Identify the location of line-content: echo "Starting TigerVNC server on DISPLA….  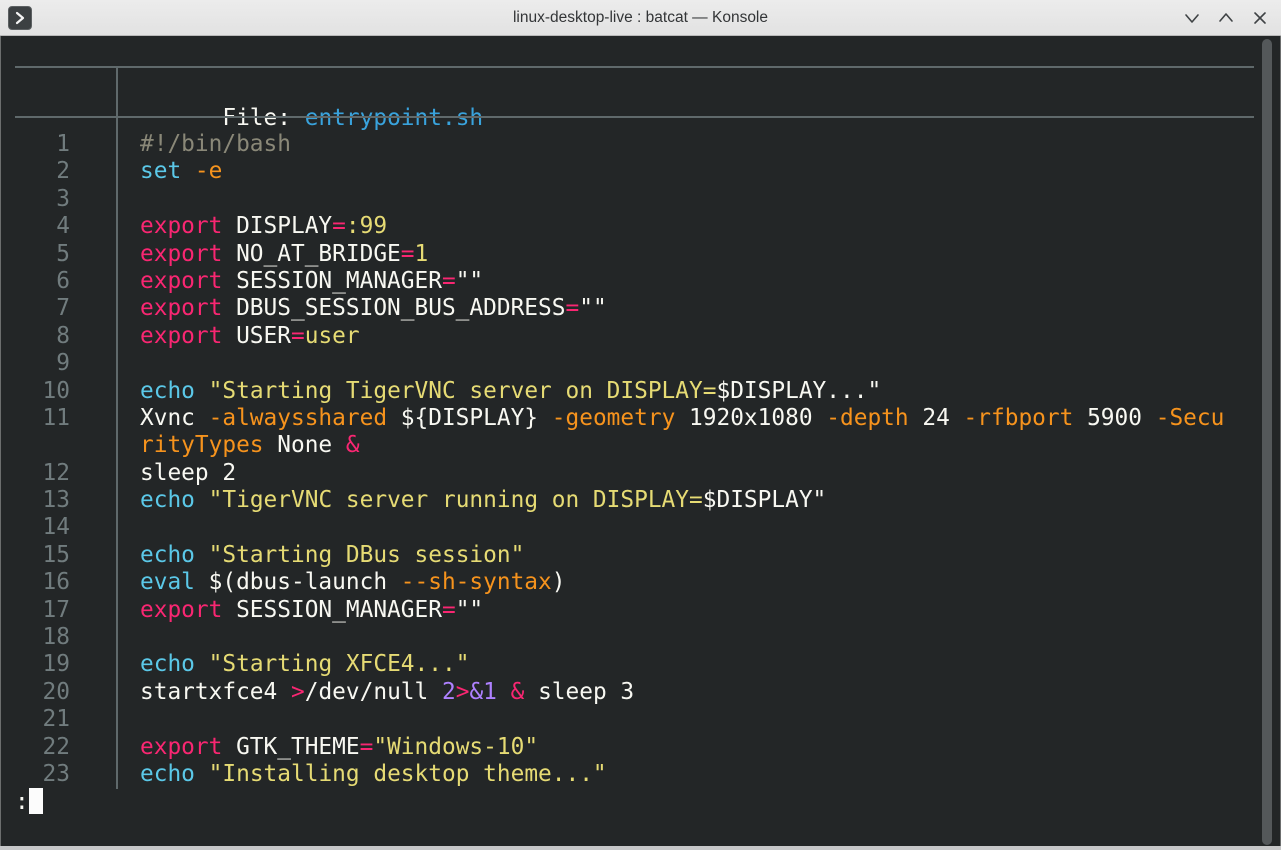
(511, 390).